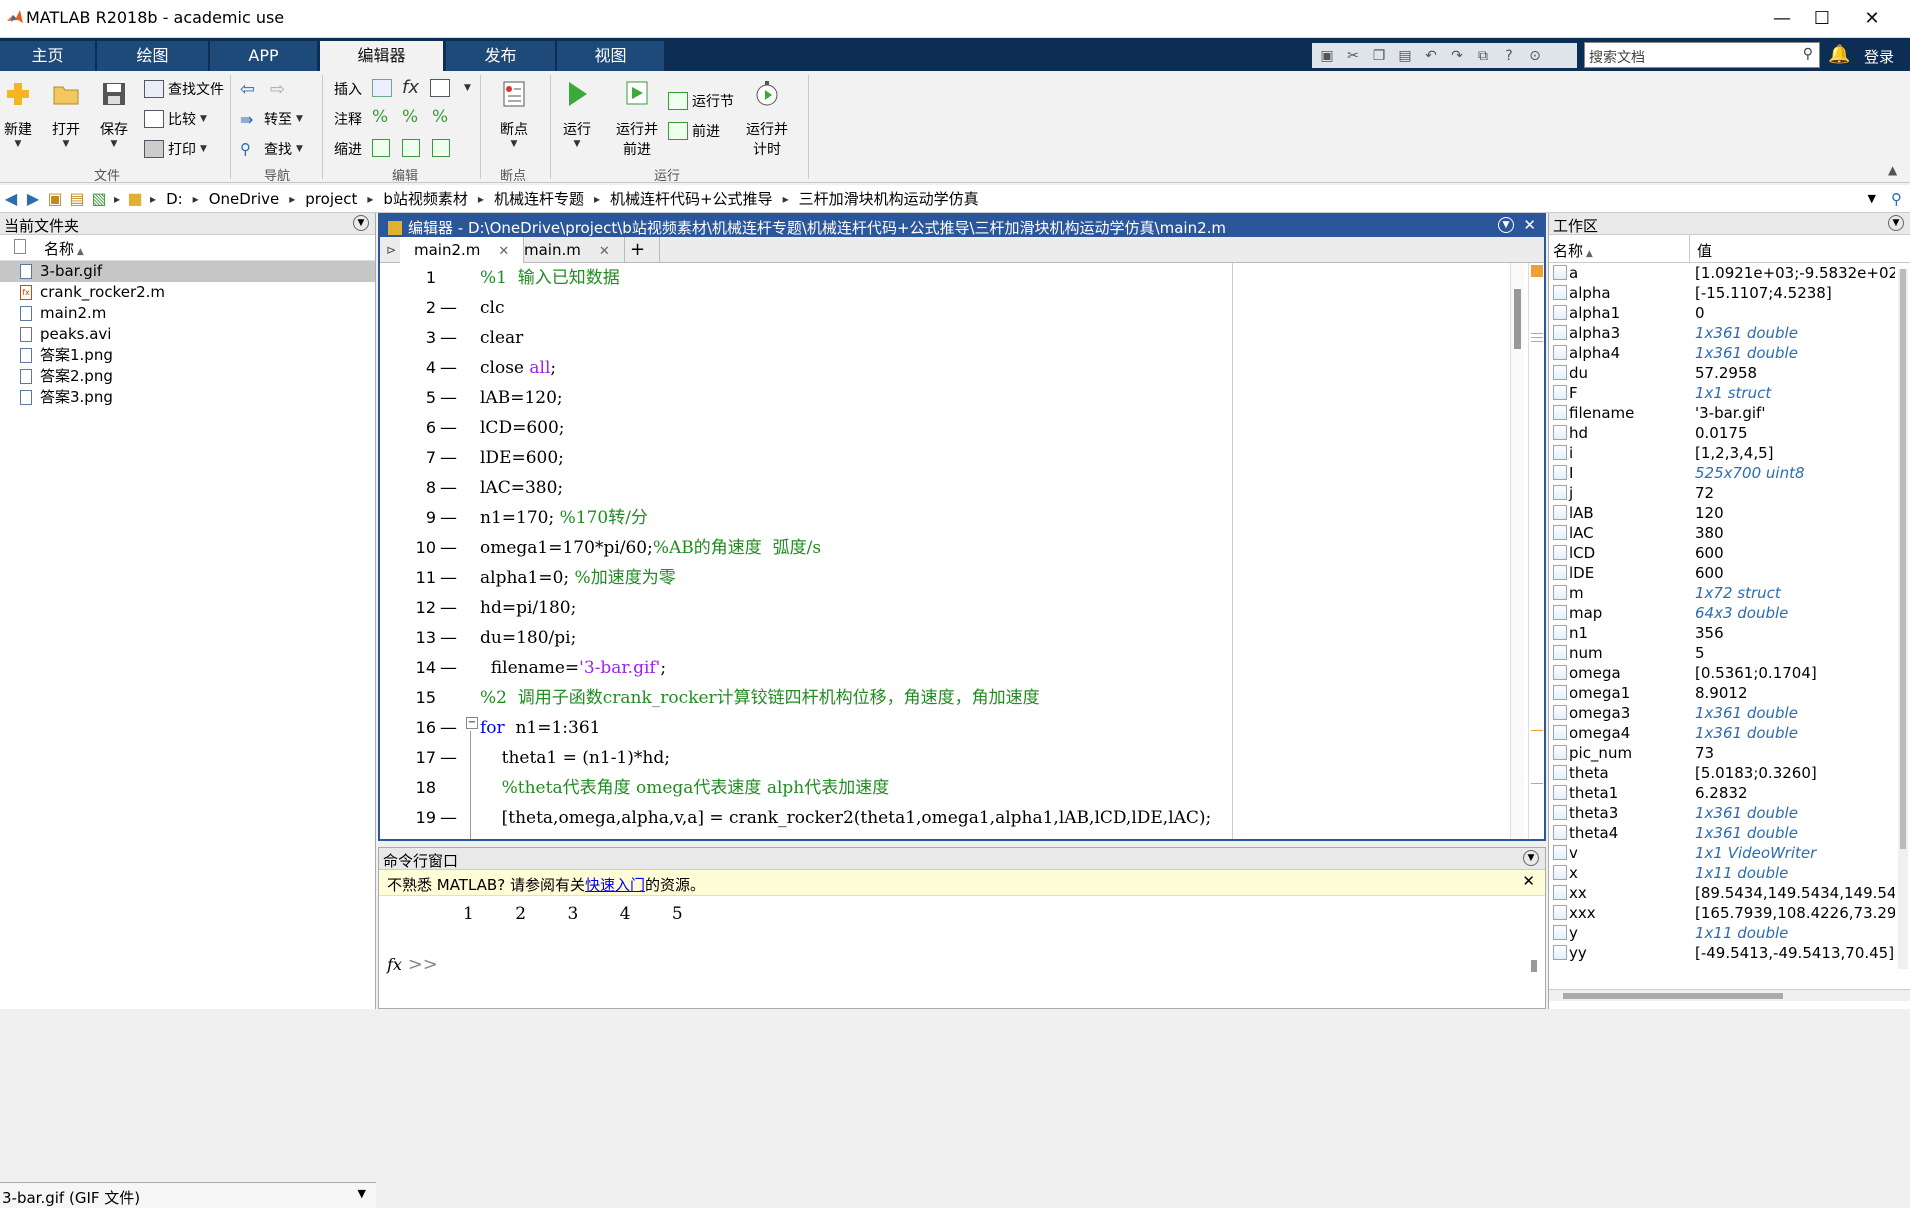 Image resolution: width=1910 pixels, height=1208 pixels. Describe the element at coordinates (11, 198) in the screenshot. I see `back-icon: ◀` at that location.